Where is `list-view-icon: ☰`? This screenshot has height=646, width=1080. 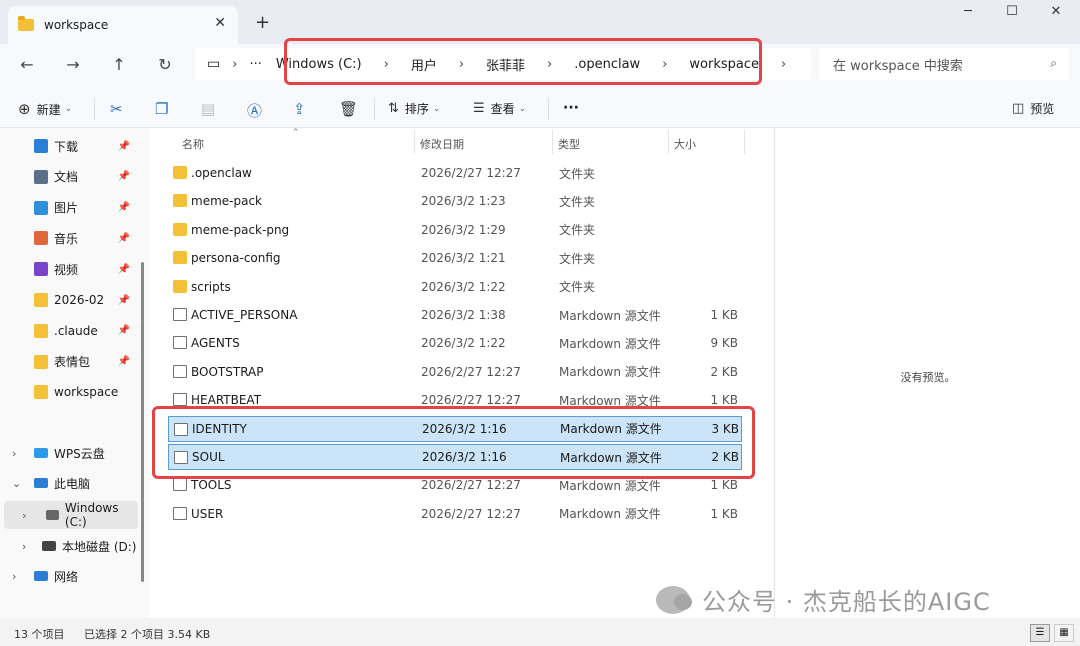 list-view-icon: ☰ is located at coordinates (479, 108).